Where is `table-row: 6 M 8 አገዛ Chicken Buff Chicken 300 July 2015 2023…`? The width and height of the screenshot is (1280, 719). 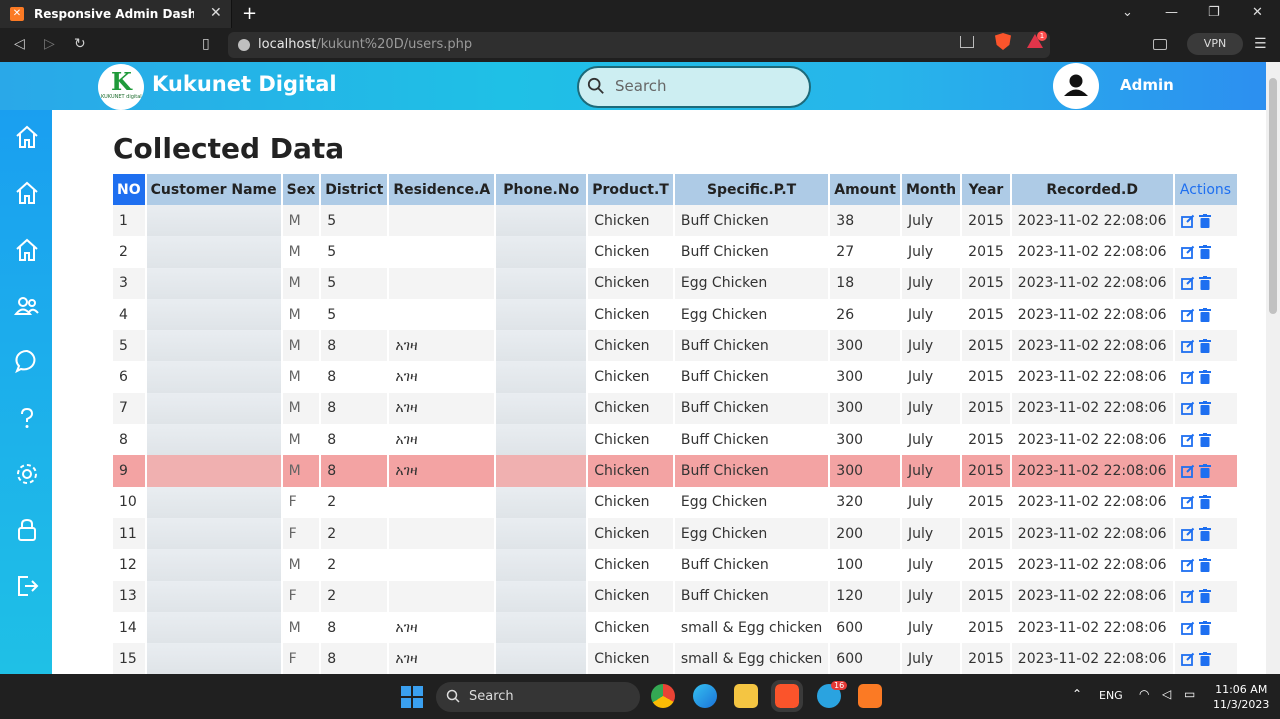 table-row: 6 M 8 አገዛ Chicken Buff Chicken 300 July 2015 2023… is located at coordinates (676, 377).